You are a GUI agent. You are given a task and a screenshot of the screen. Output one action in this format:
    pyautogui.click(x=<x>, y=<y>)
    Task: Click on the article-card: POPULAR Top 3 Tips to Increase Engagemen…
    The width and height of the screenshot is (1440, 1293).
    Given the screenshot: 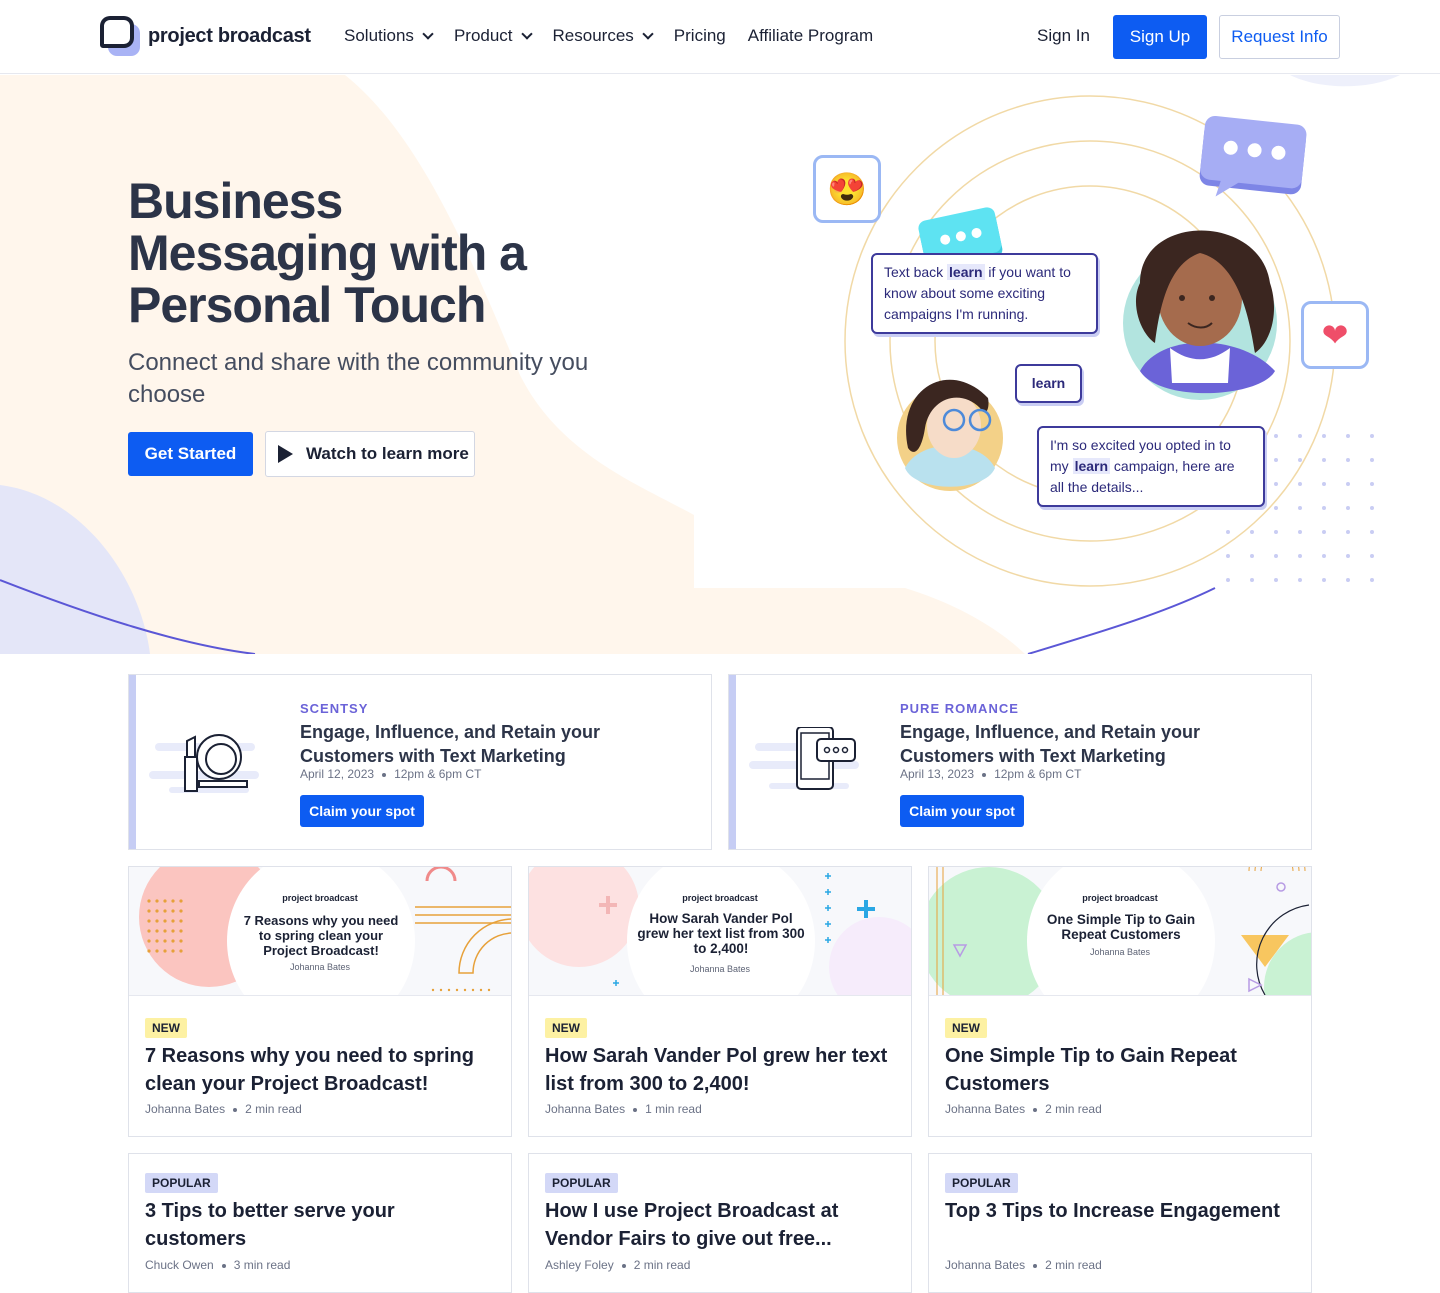 What is the action you would take?
    pyautogui.click(x=1120, y=1223)
    